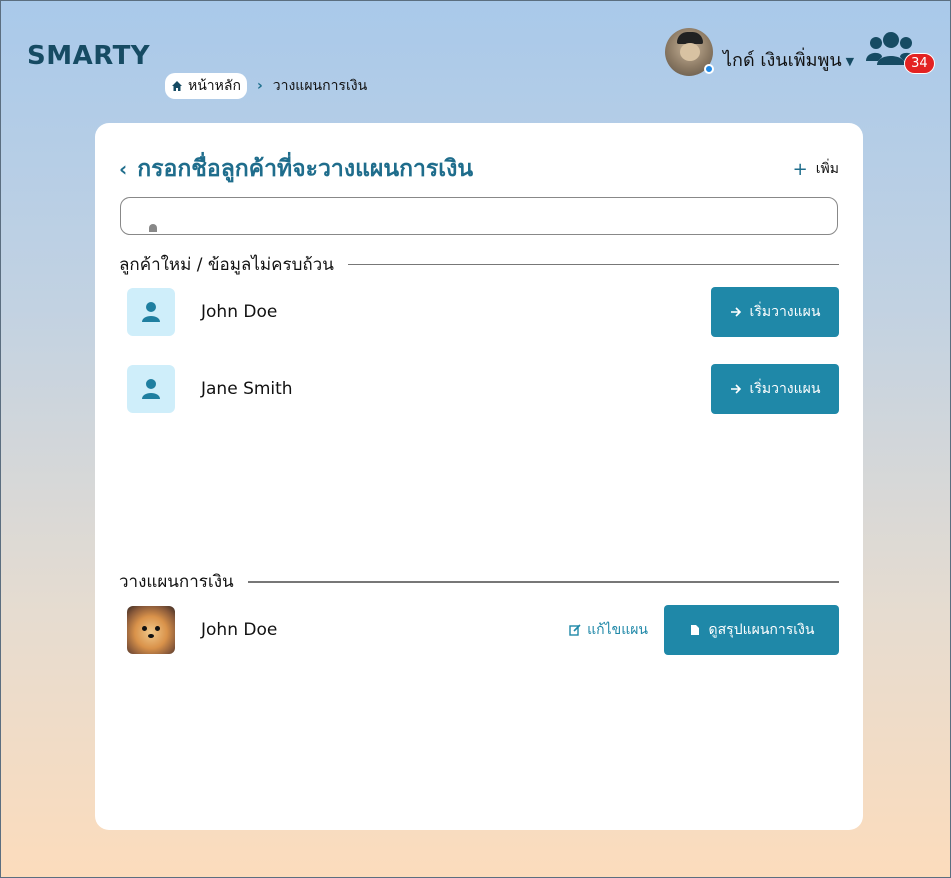  I want to click on user-avatar, so click(689, 52).